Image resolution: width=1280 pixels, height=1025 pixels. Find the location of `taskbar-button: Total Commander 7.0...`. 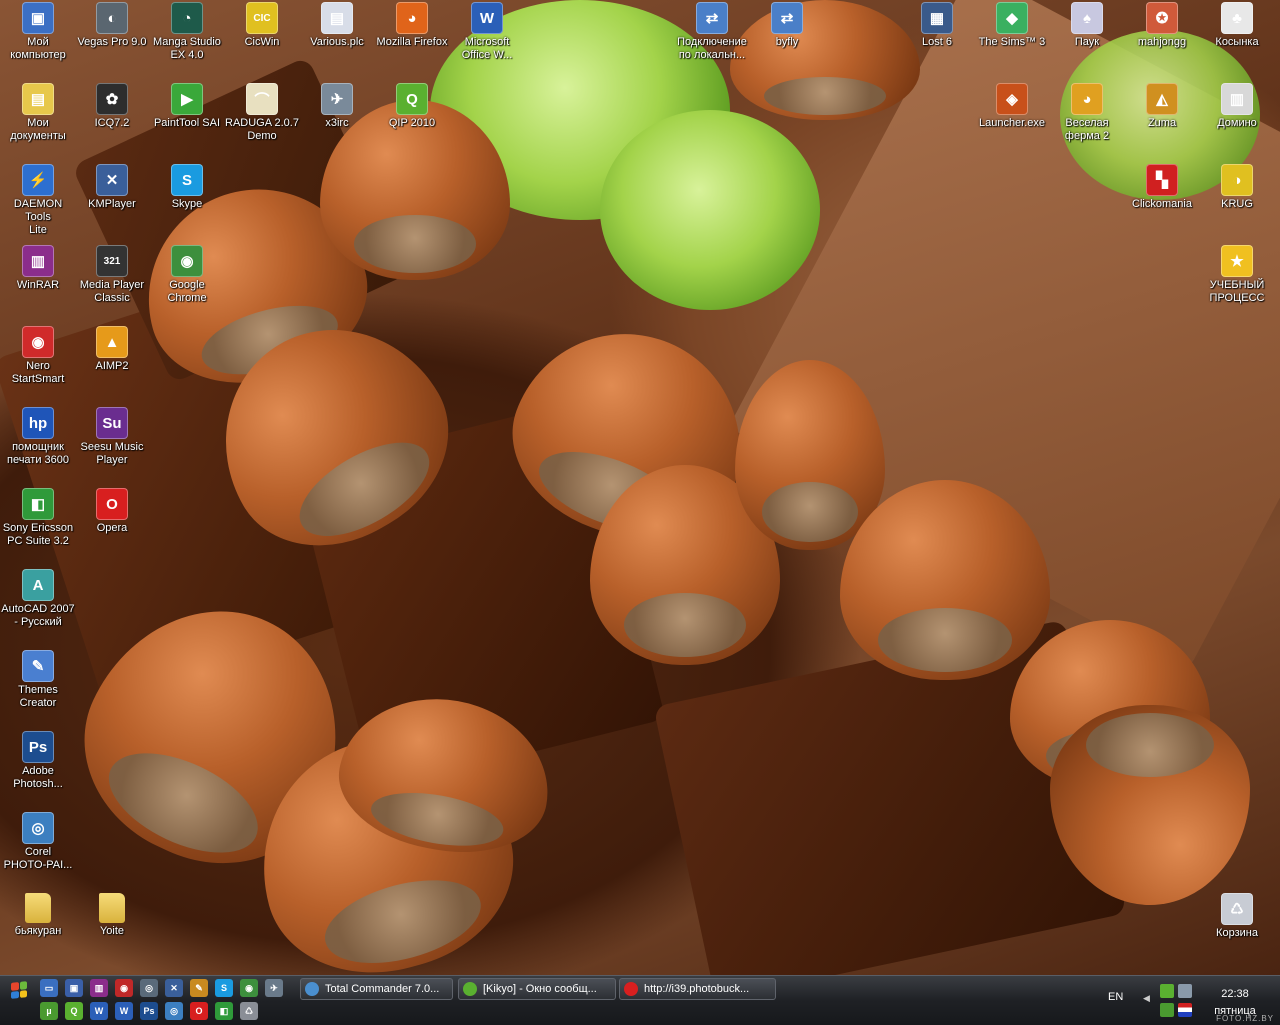

taskbar-button: Total Commander 7.0... is located at coordinates (376, 989).